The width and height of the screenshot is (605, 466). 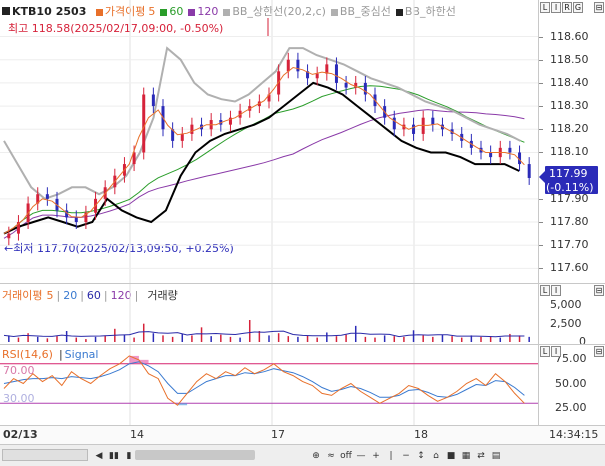 What do you see at coordinates (574, 434) in the screenshot?
I see `x-axis-time: 14:34:15` at bounding box center [574, 434].